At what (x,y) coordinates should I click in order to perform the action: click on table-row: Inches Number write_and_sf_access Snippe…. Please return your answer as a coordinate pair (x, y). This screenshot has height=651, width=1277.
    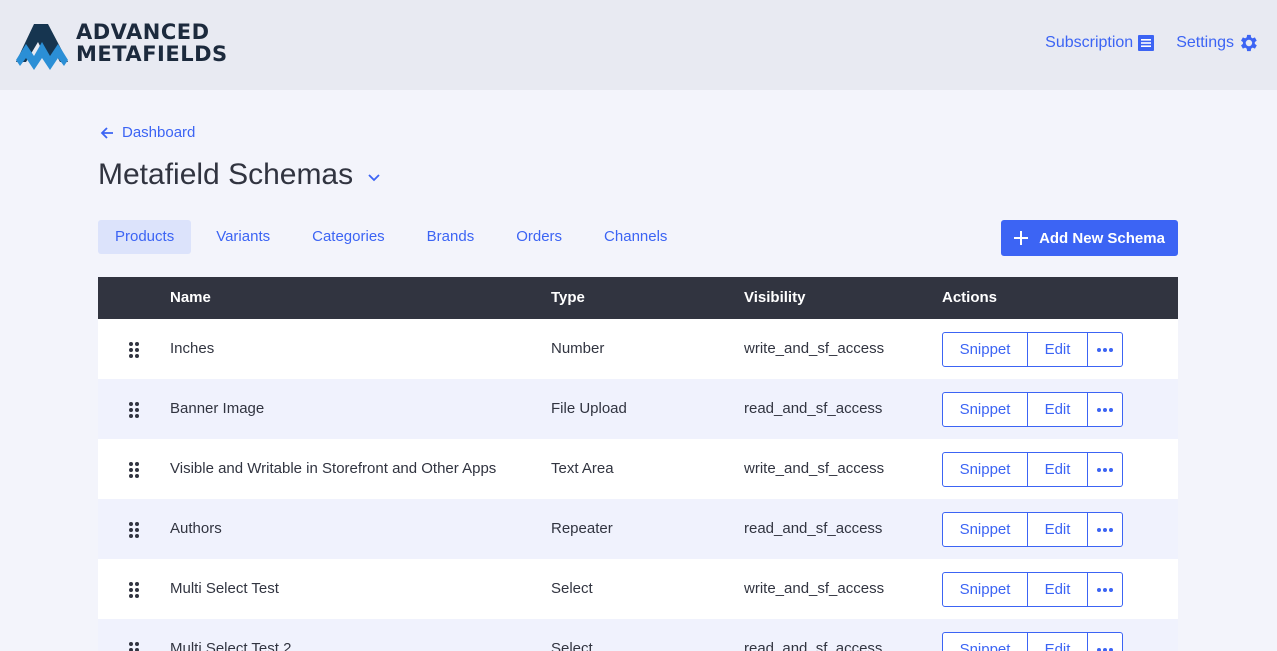
    Looking at the image, I should click on (638, 349).